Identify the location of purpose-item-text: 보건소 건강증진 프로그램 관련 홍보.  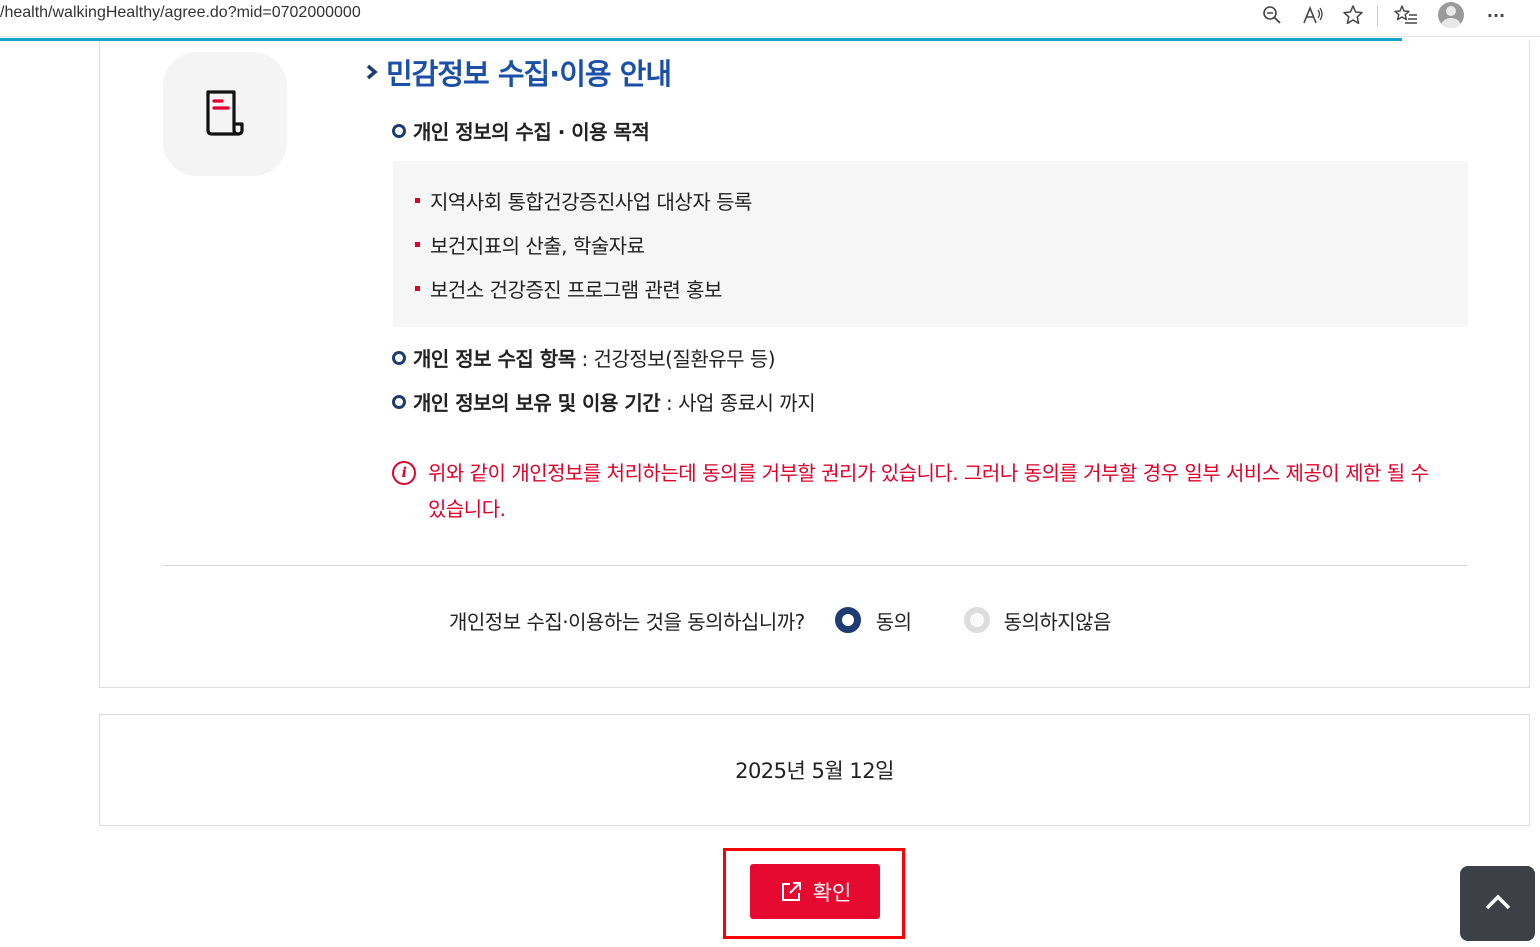
(576, 290).